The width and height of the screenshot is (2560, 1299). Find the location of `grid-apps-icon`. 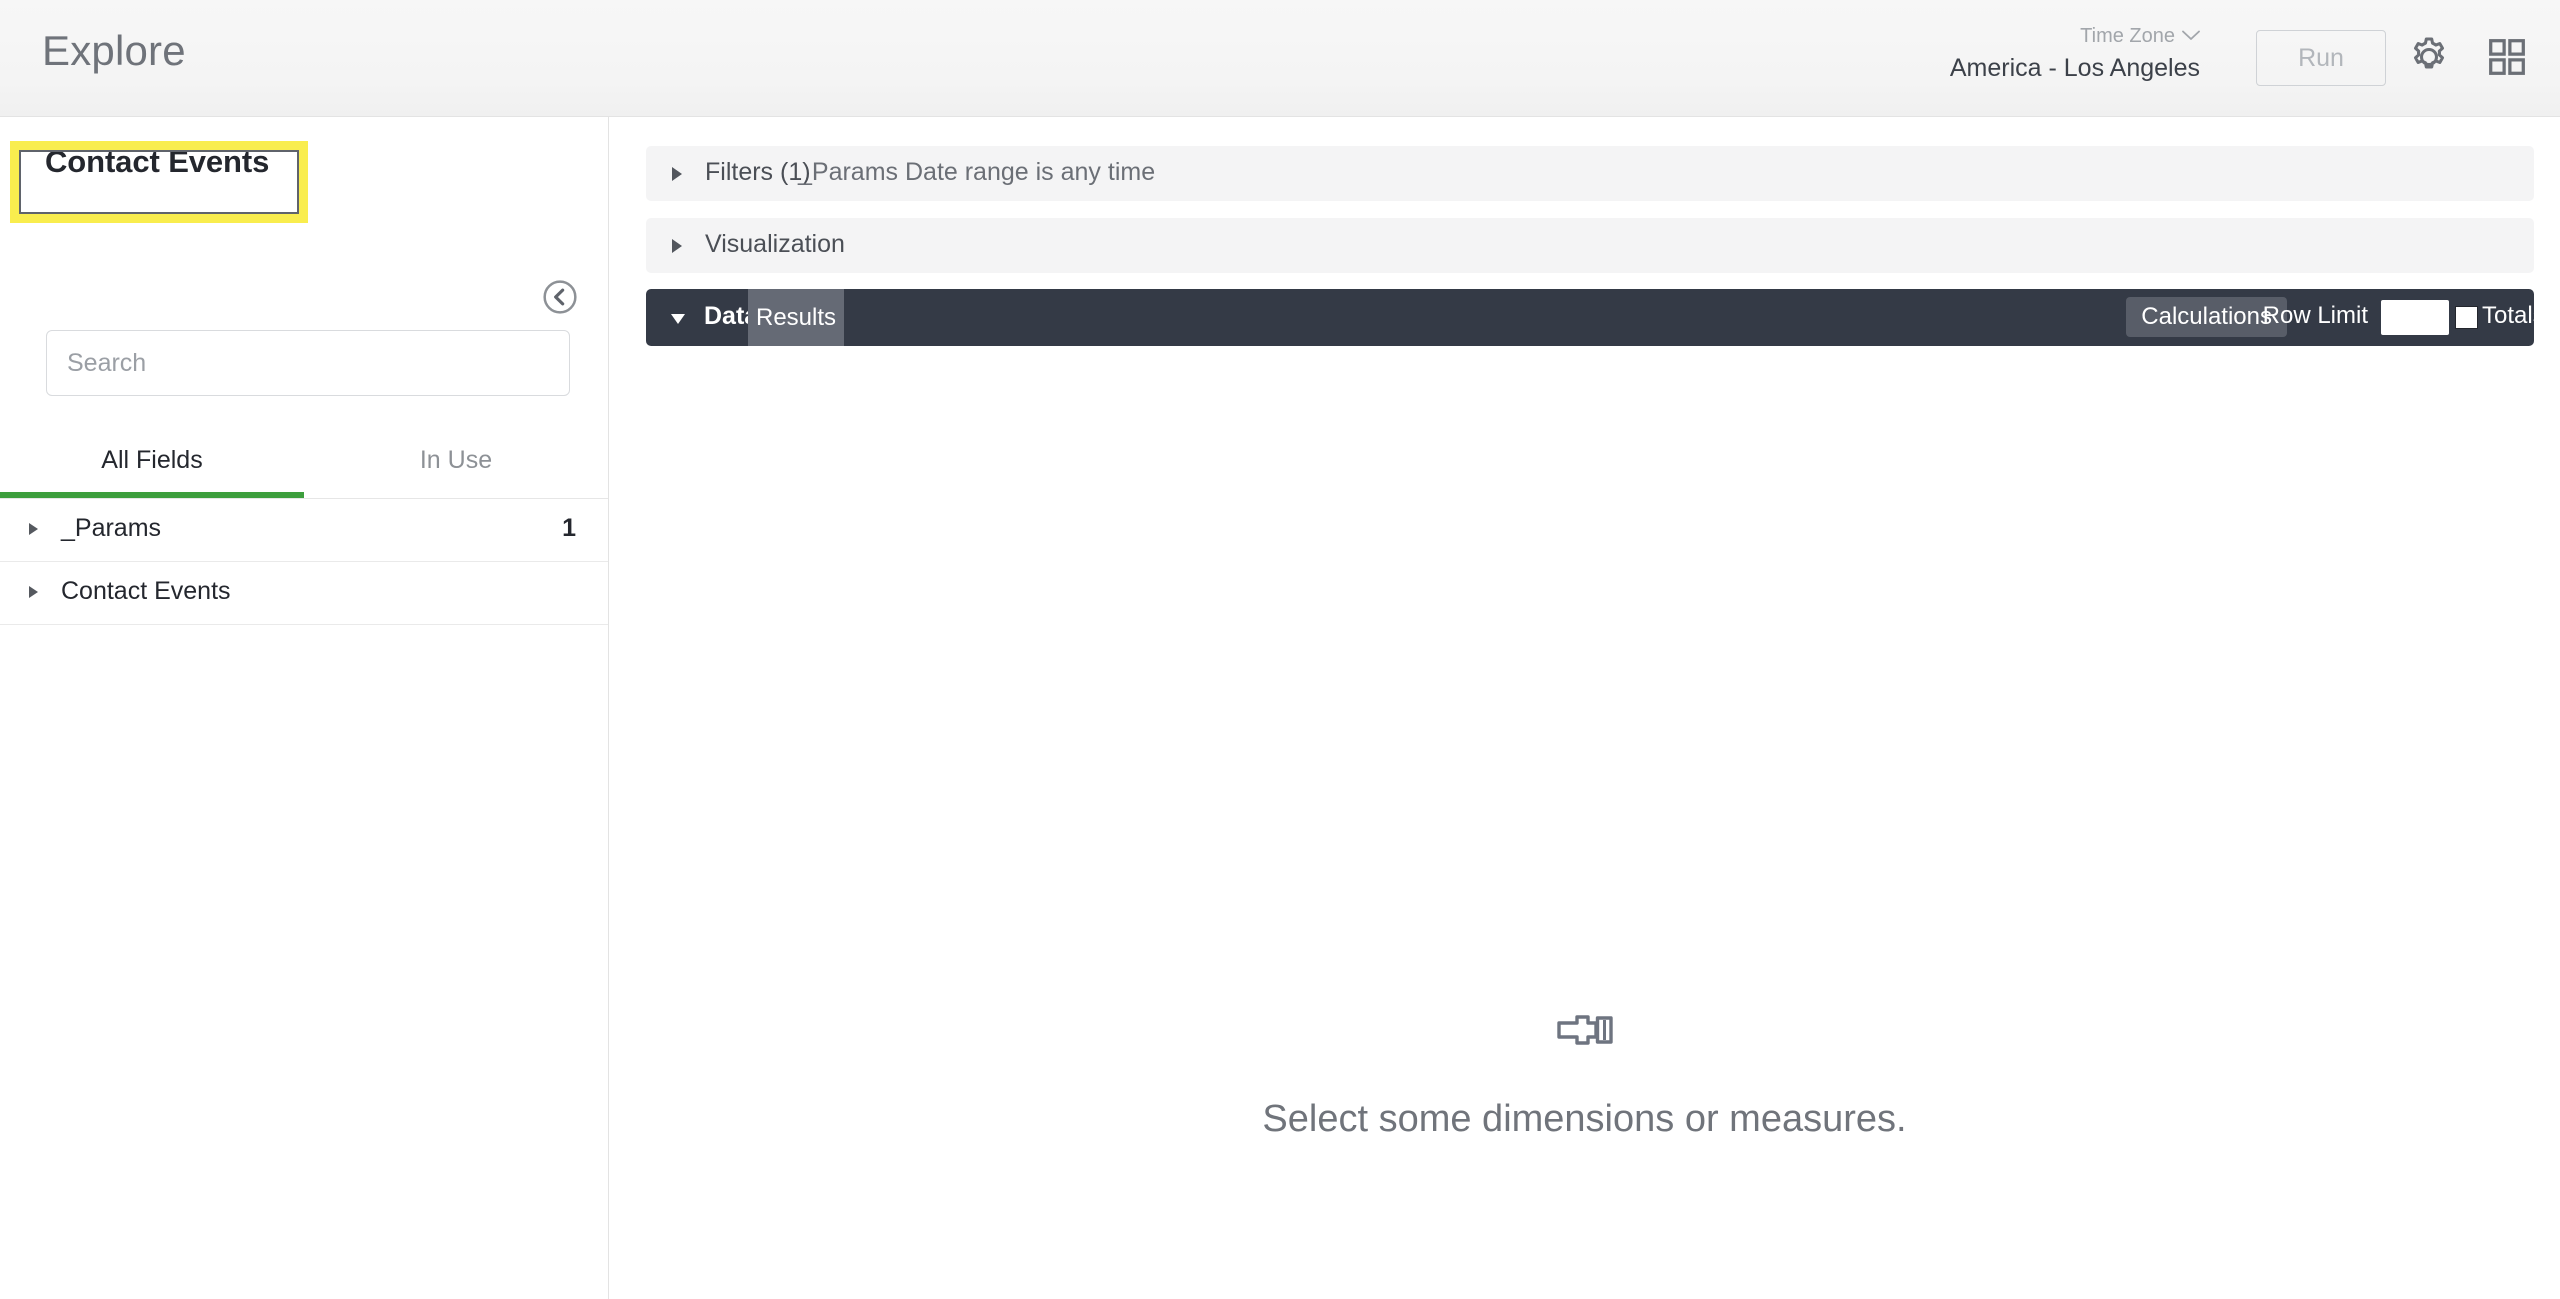

grid-apps-icon is located at coordinates (2507, 57).